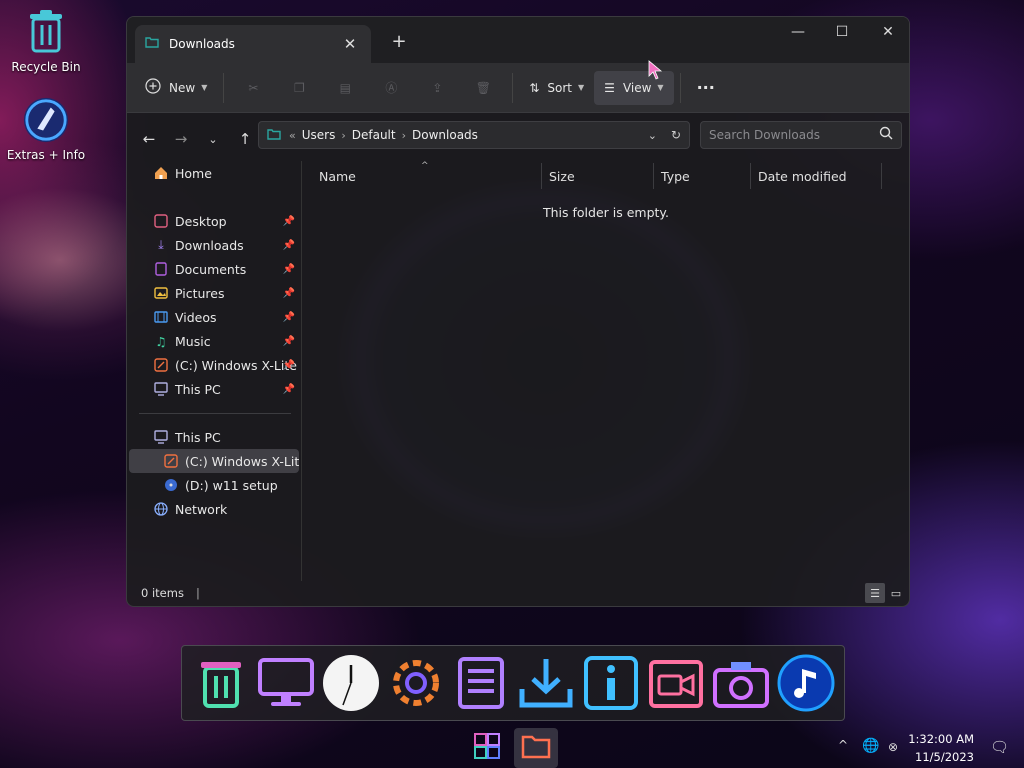 This screenshot has height=768, width=1024. I want to click on desktop-icon-extras-info: Extras + Info, so click(46, 129).